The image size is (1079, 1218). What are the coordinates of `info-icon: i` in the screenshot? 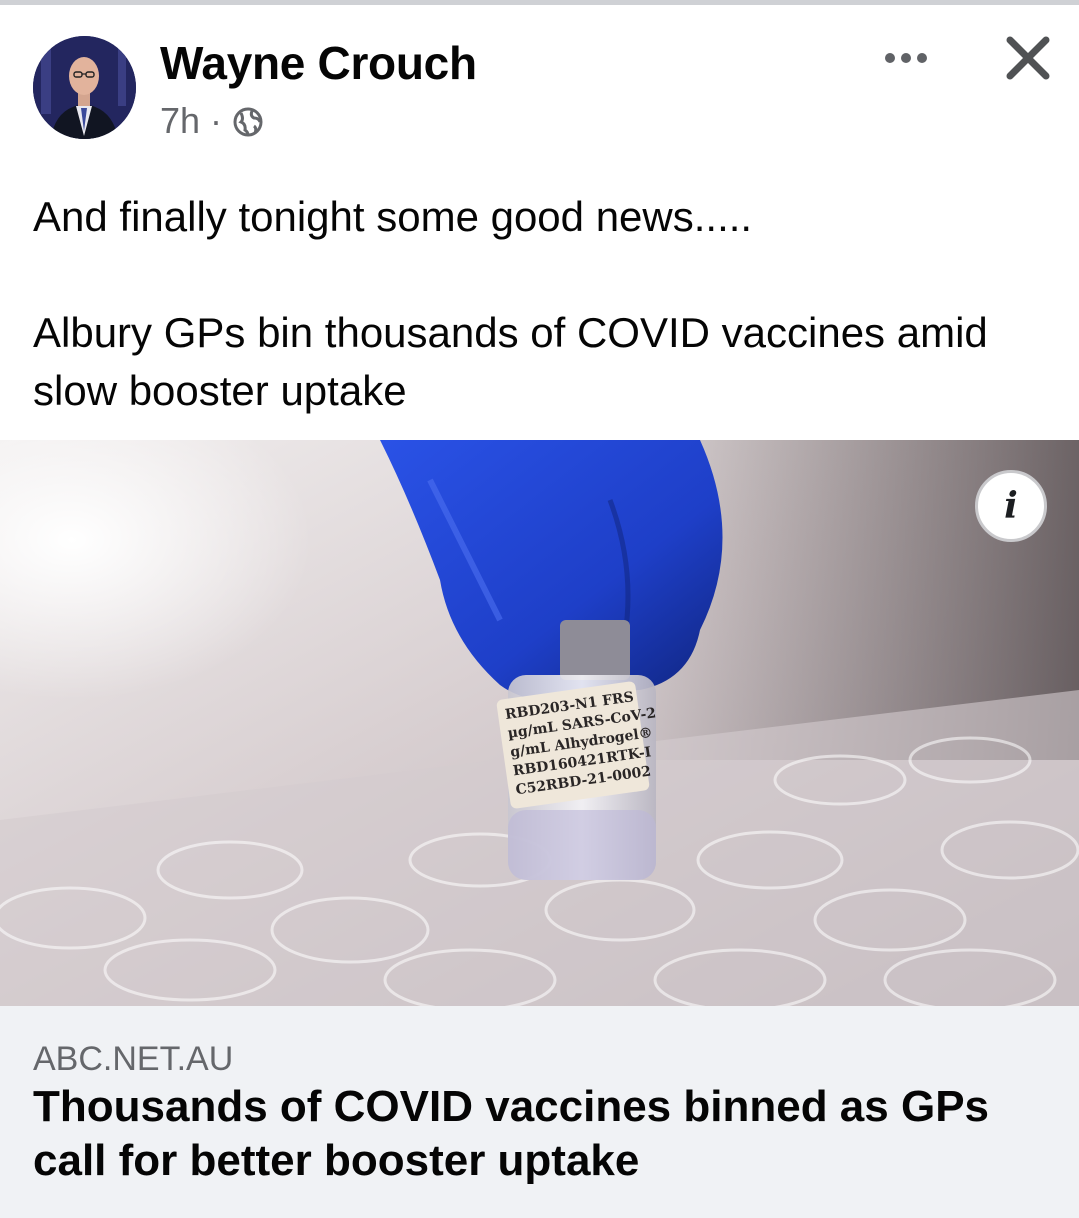 It's located at (1011, 506).